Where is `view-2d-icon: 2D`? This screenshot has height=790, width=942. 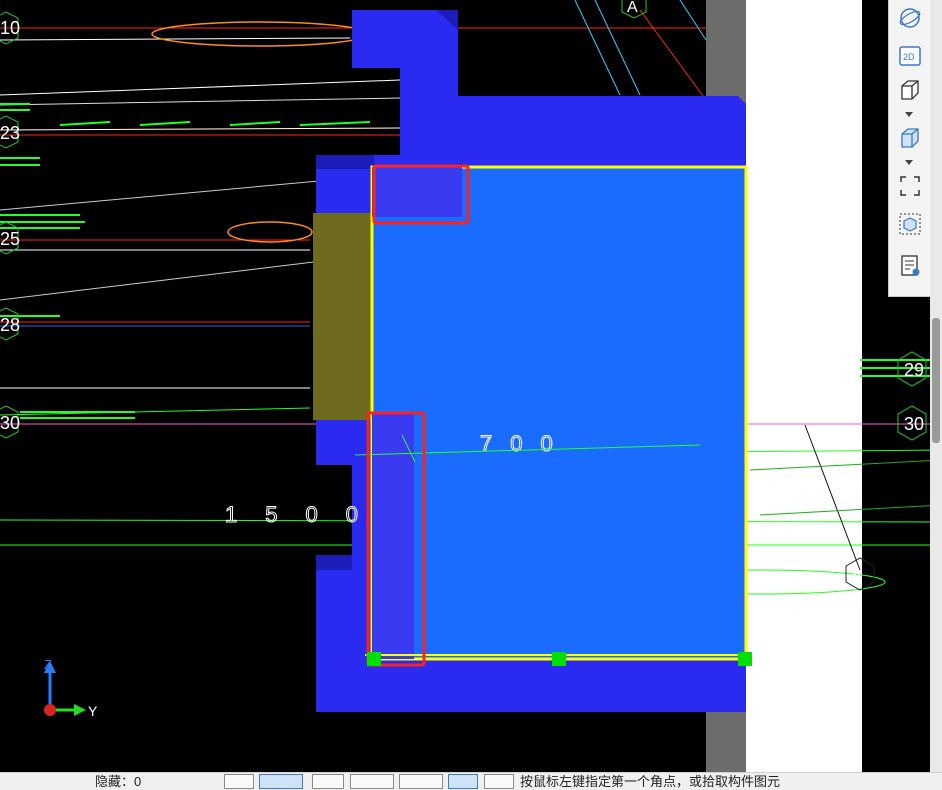
view-2d-icon: 2D is located at coordinates (910, 56).